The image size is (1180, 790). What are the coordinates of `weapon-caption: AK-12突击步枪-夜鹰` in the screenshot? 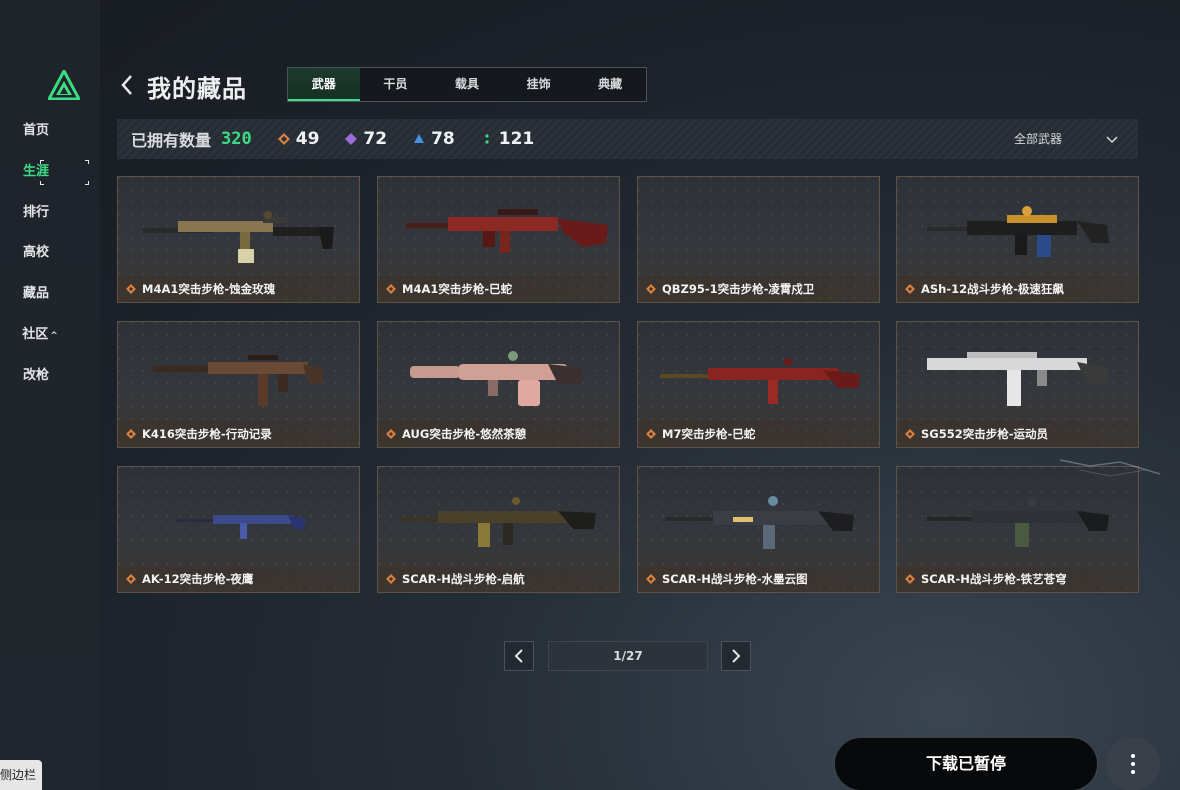 It's located at (238, 579).